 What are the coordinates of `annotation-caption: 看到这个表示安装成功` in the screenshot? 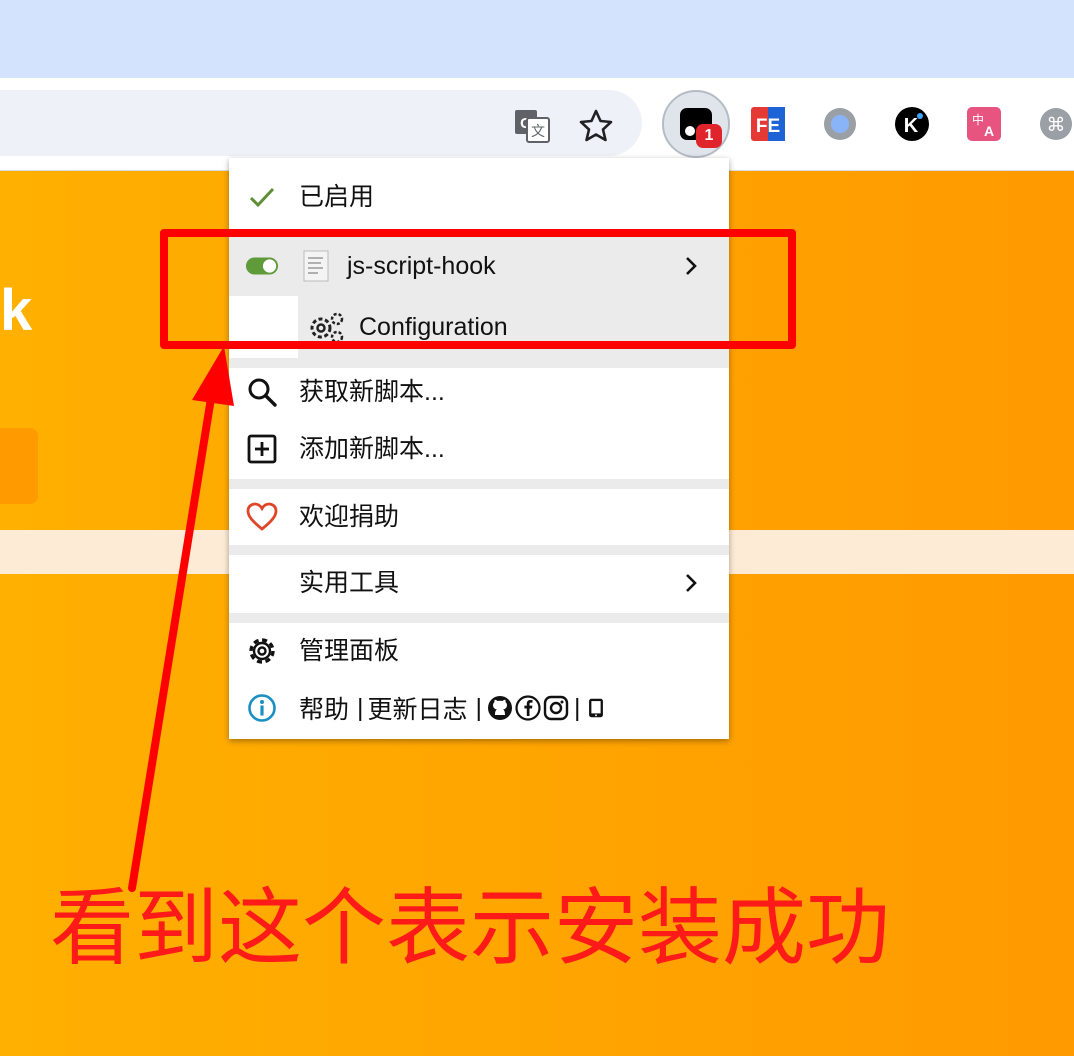 It's located at (470, 928).